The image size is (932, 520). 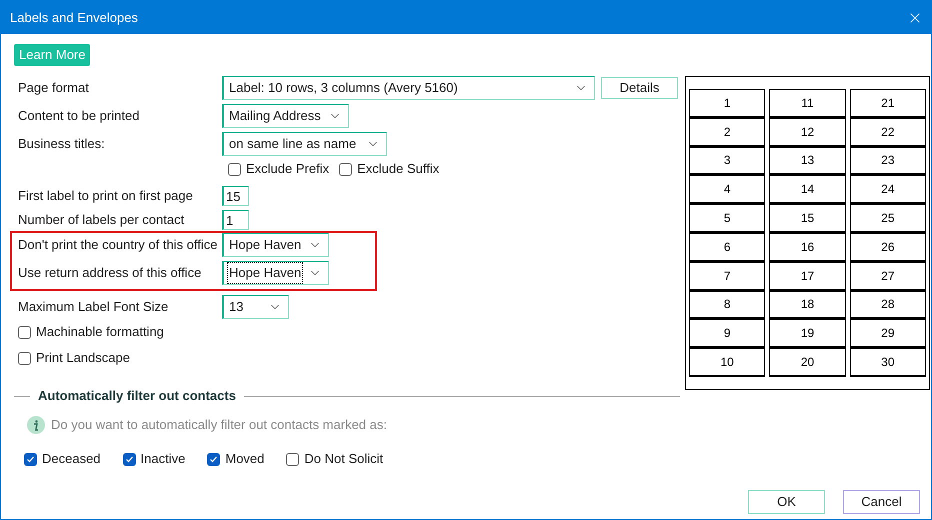 What do you see at coordinates (639, 88) in the screenshot?
I see `details-button: Details` at bounding box center [639, 88].